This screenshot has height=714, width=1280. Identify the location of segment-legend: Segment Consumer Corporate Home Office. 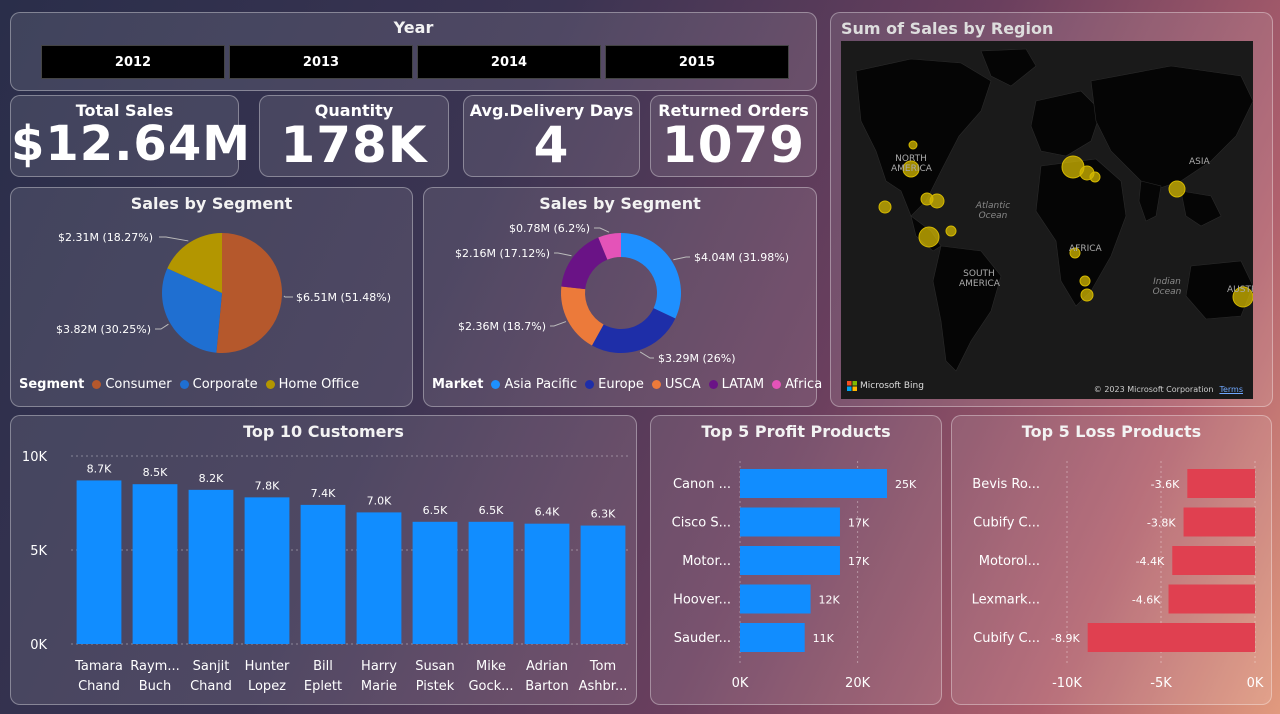
(189, 384).